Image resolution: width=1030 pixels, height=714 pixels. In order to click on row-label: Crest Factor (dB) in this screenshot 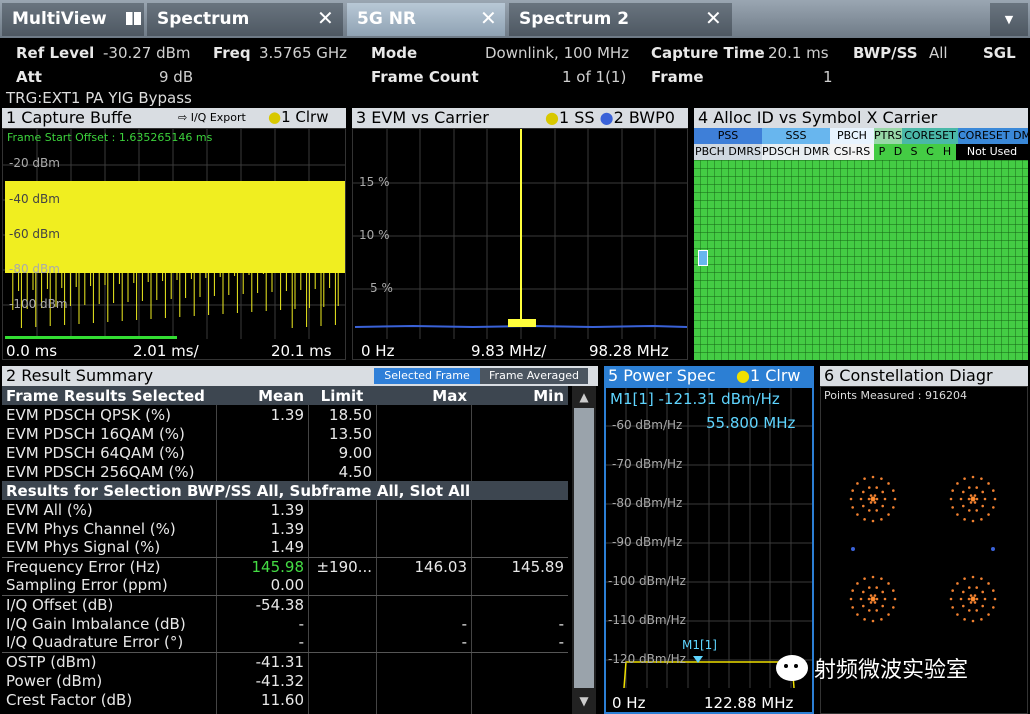, I will do `click(69, 699)`.